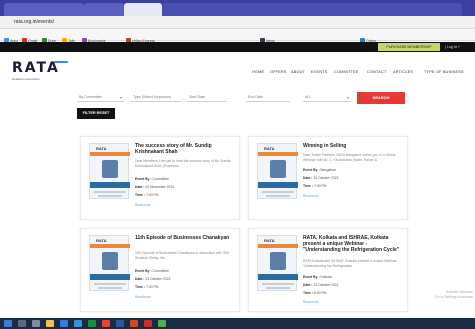 Image resolution: width=475 pixels, height=329 pixels. I want to click on event-by: Event By : Bangalore, so click(319, 170).